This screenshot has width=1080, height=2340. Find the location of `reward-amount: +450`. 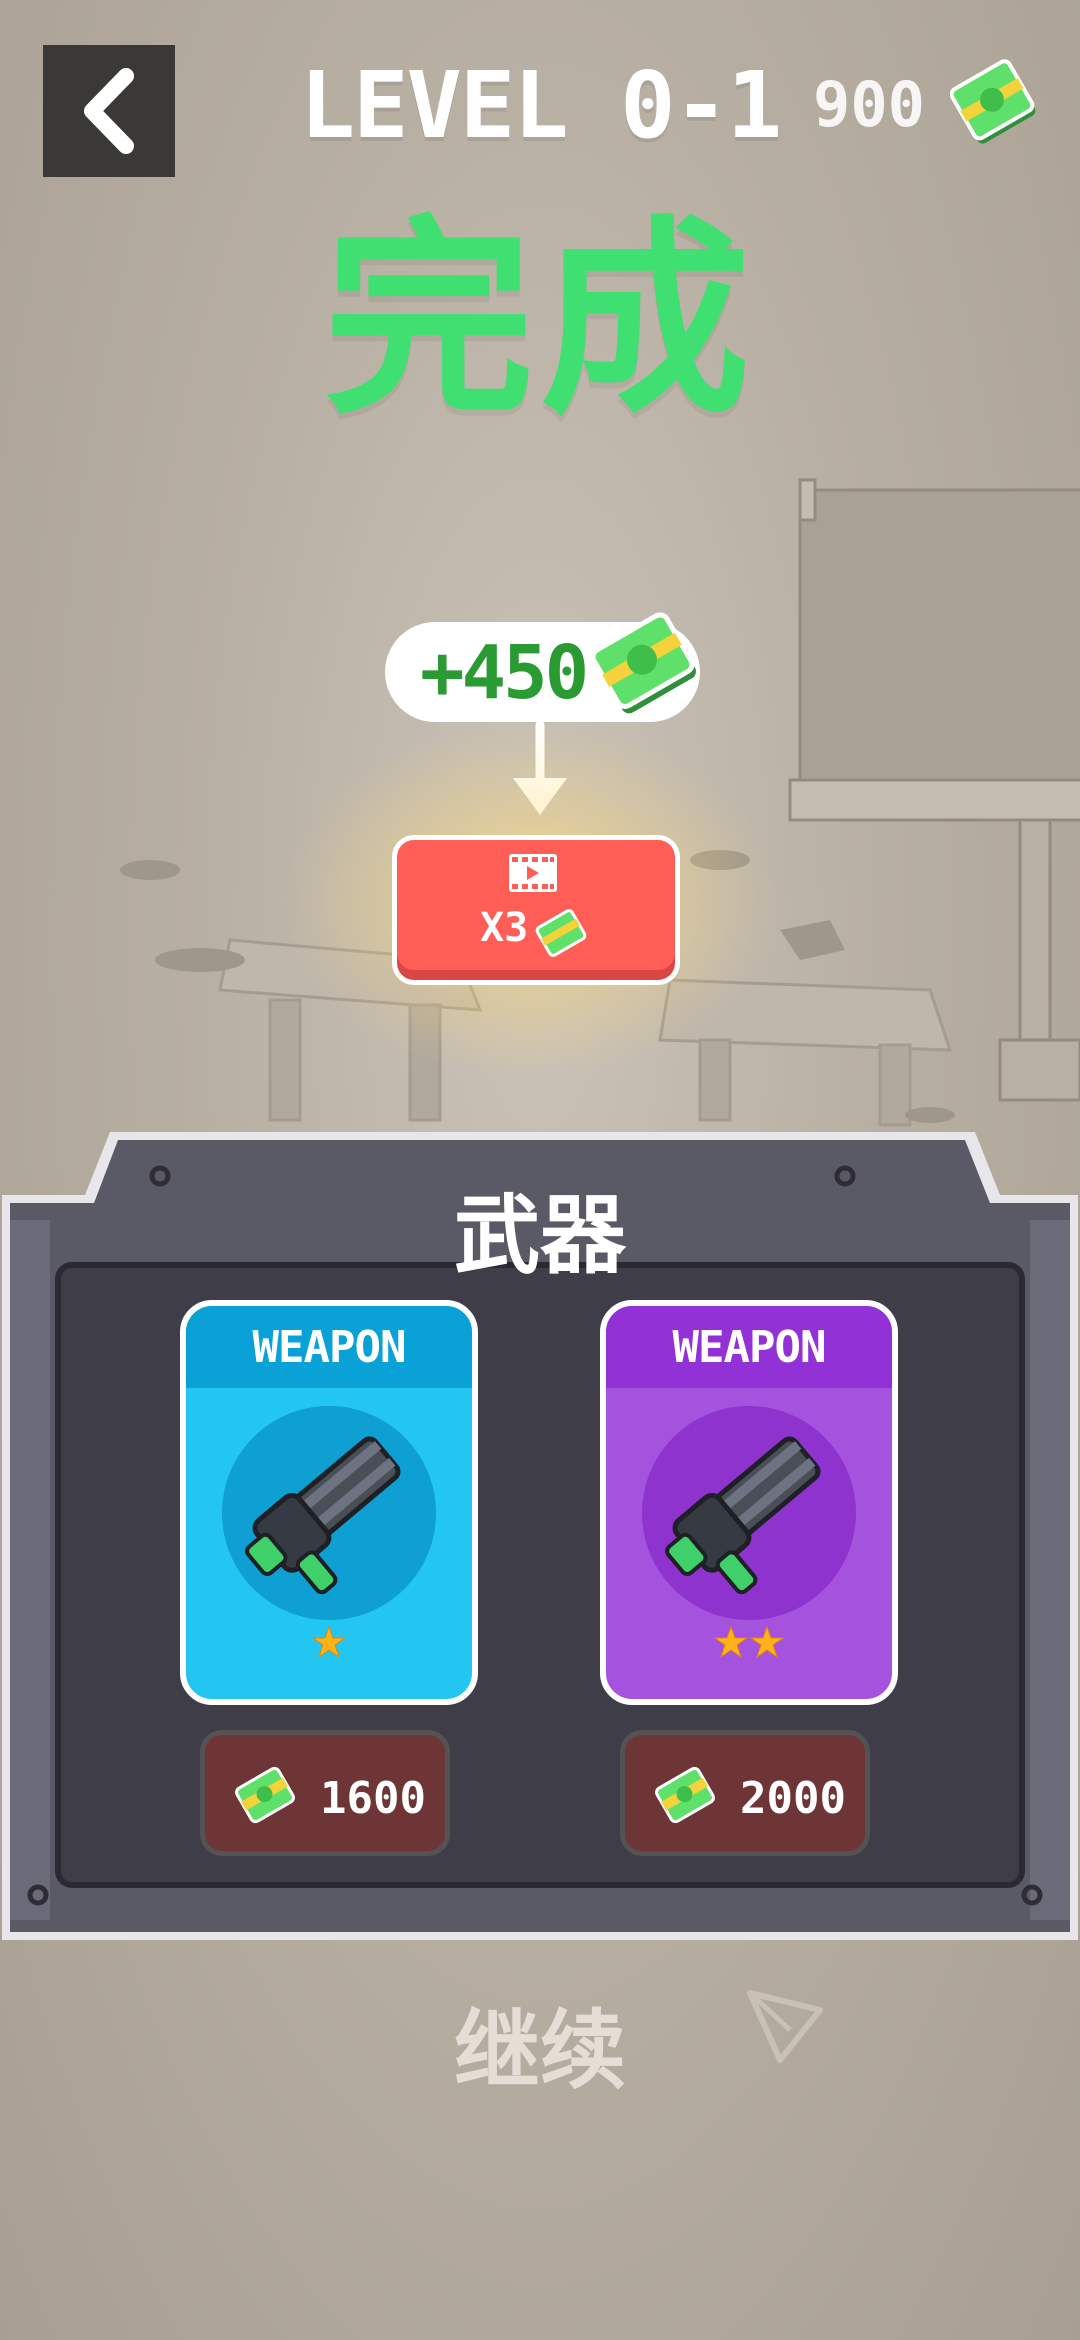

reward-amount: +450 is located at coordinates (504, 673).